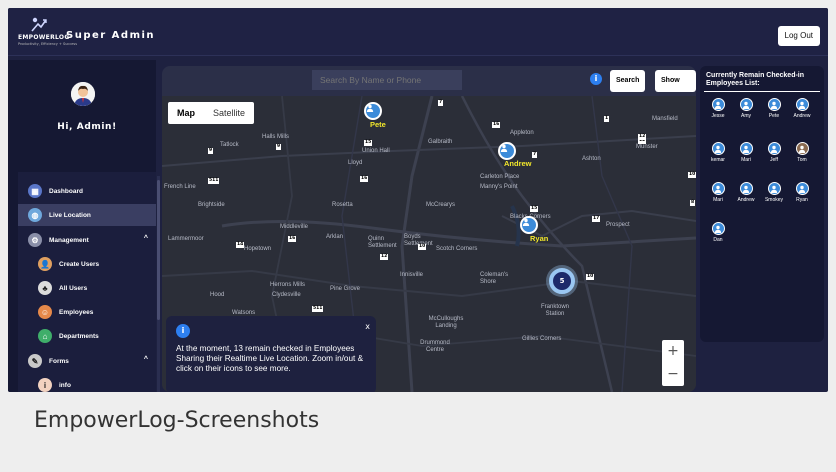 The image size is (836, 472). Describe the element at coordinates (774, 116) in the screenshot. I see `employee-name: Pete` at that location.